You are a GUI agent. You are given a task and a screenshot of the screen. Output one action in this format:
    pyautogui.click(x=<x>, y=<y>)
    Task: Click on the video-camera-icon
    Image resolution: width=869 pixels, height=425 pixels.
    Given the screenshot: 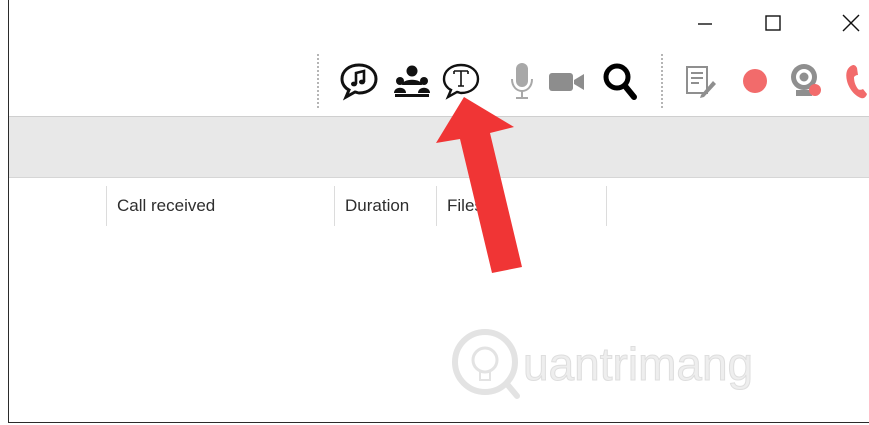 What is the action you would take?
    pyautogui.click(x=566, y=82)
    